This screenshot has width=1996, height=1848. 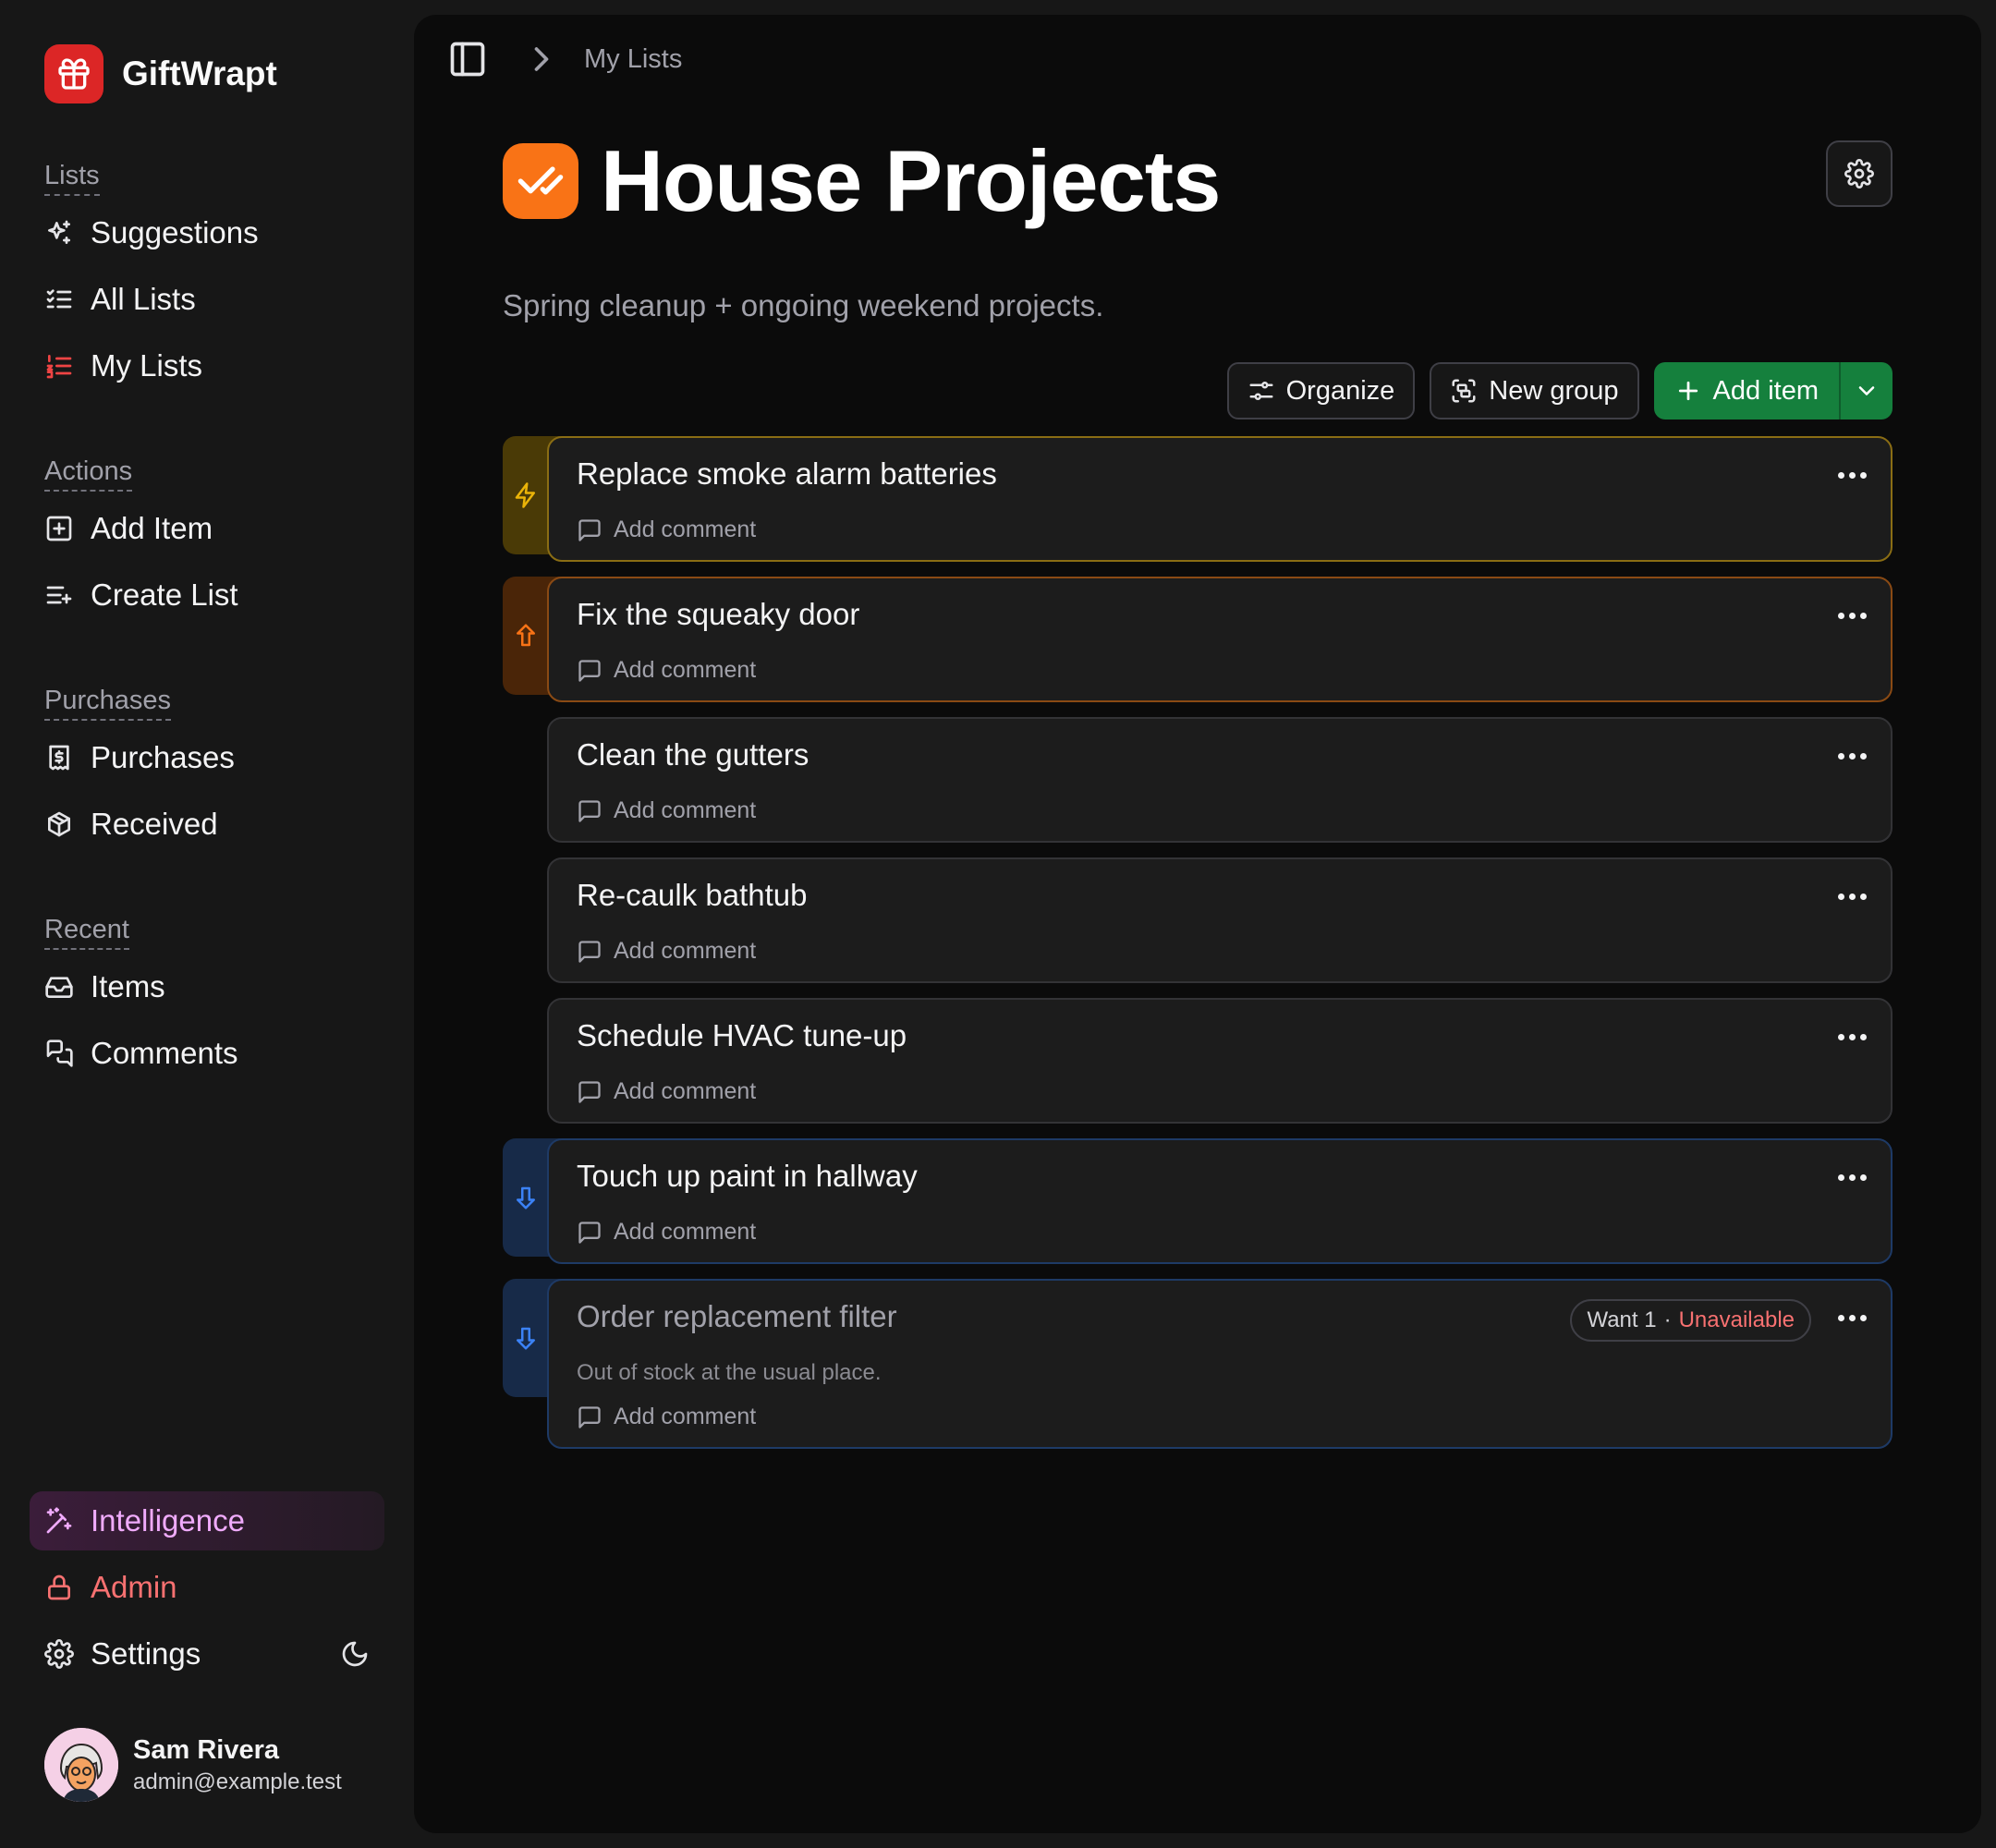 I want to click on sidebar-item-suggestions: Suggestions, so click(x=207, y=233).